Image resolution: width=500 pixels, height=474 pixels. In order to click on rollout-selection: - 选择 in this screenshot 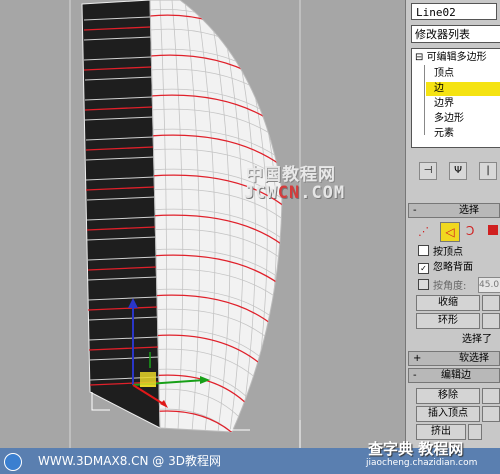, I will do `click(454, 210)`.